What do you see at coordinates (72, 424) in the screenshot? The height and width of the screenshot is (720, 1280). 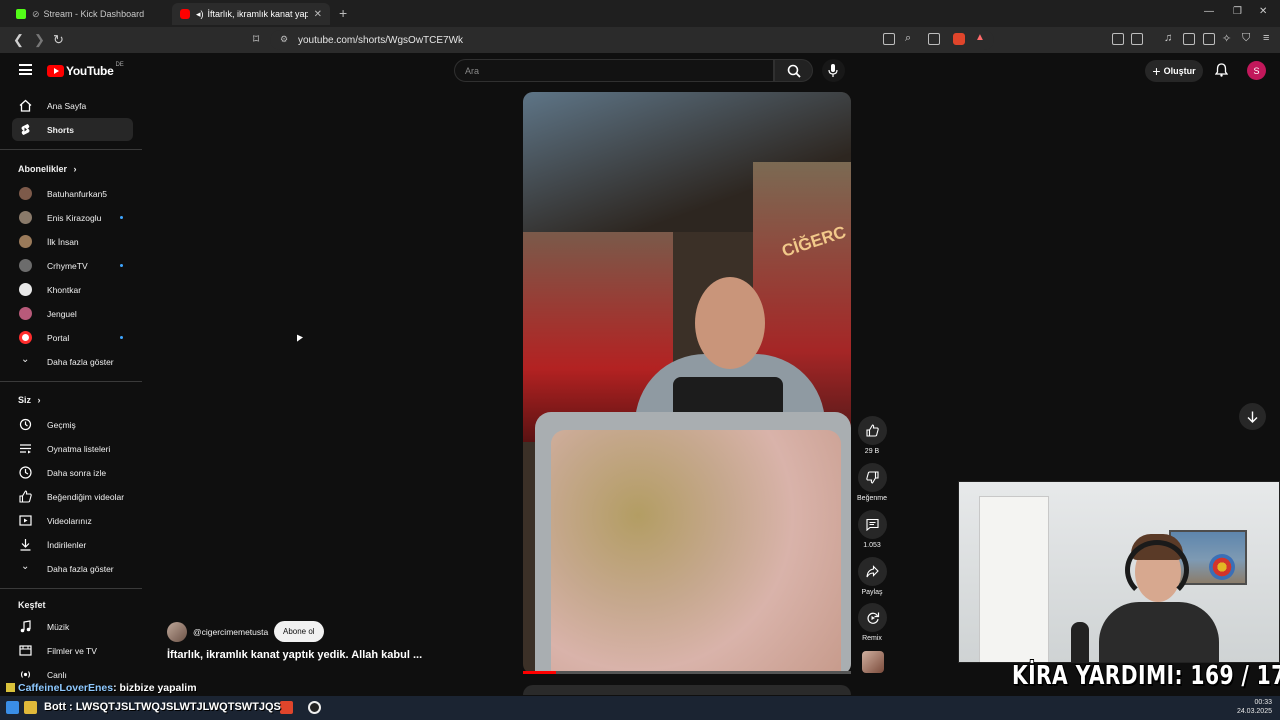 I see `sidebar-item-history: Geçmiş` at bounding box center [72, 424].